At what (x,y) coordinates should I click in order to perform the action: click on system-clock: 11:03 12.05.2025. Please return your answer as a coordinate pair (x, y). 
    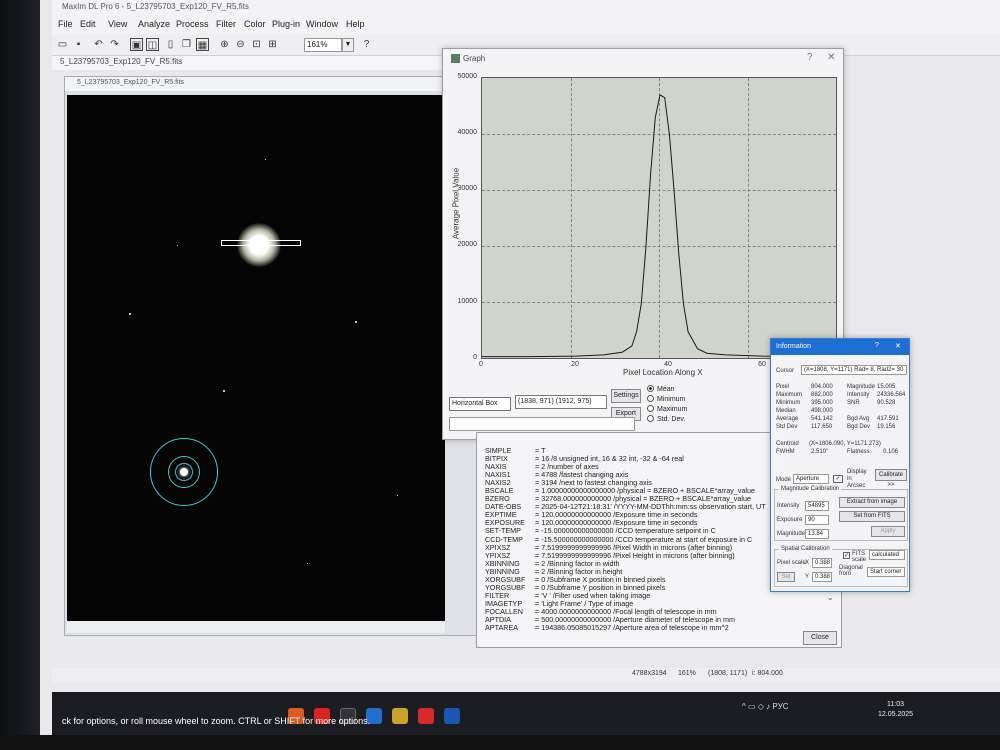
    Looking at the image, I should click on (895, 710).